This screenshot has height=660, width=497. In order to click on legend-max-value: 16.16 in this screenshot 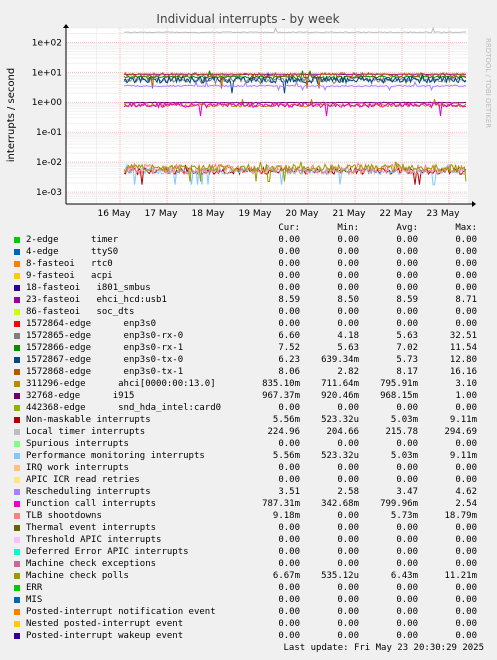, I will do `click(463, 372)`.